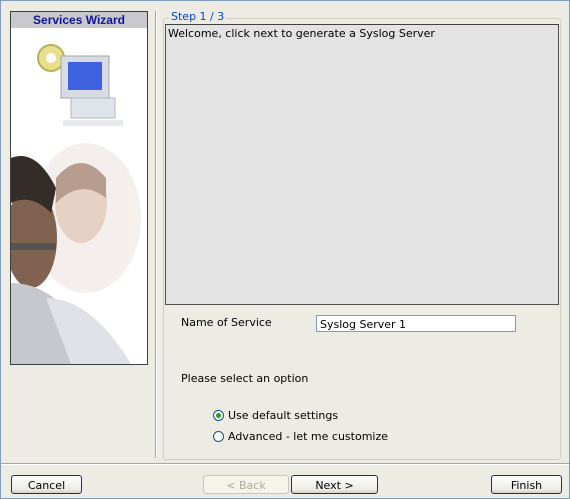 Image resolution: width=570 pixels, height=499 pixels. What do you see at coordinates (283, 415) in the screenshot?
I see `option-default-label: Use default settings` at bounding box center [283, 415].